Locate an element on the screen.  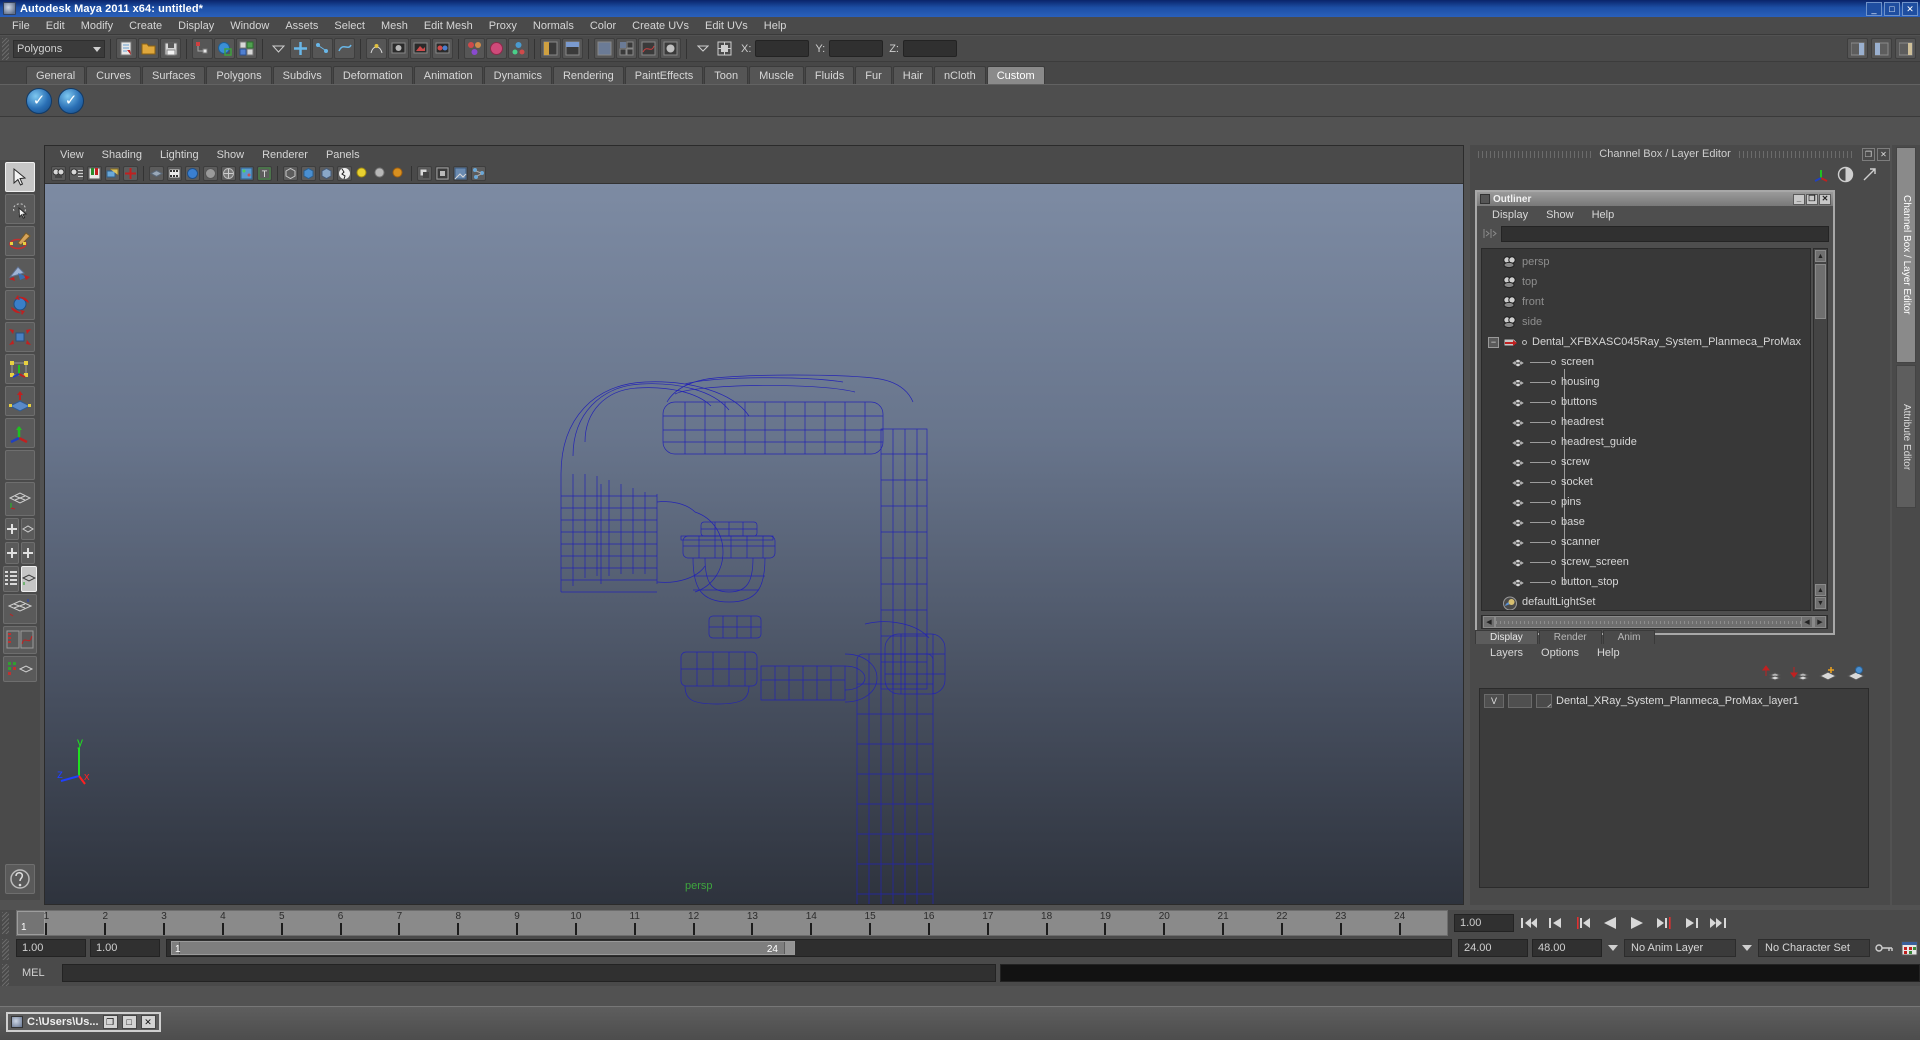
shelf-tab-fluids: Fluids is located at coordinates (829, 75).